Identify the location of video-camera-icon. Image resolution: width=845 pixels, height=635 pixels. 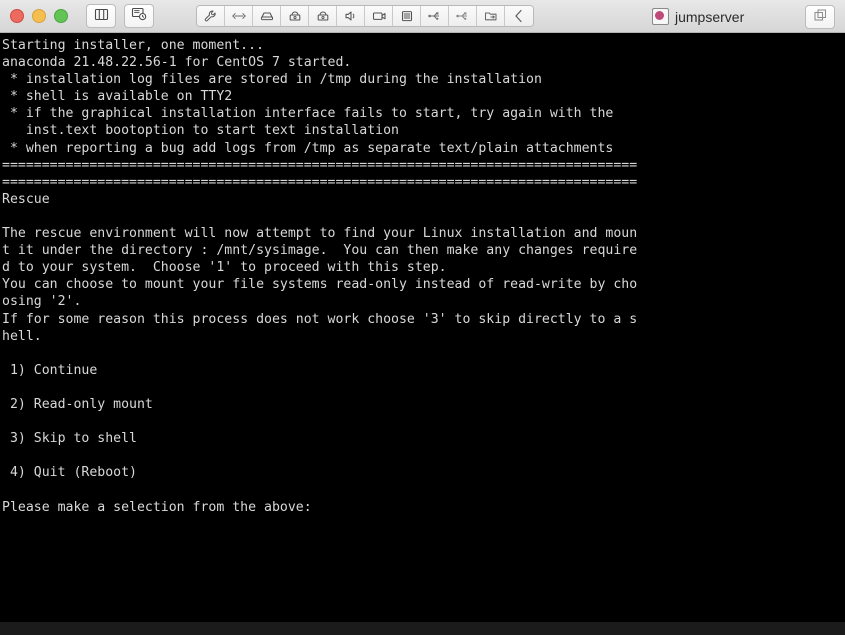
(379, 16).